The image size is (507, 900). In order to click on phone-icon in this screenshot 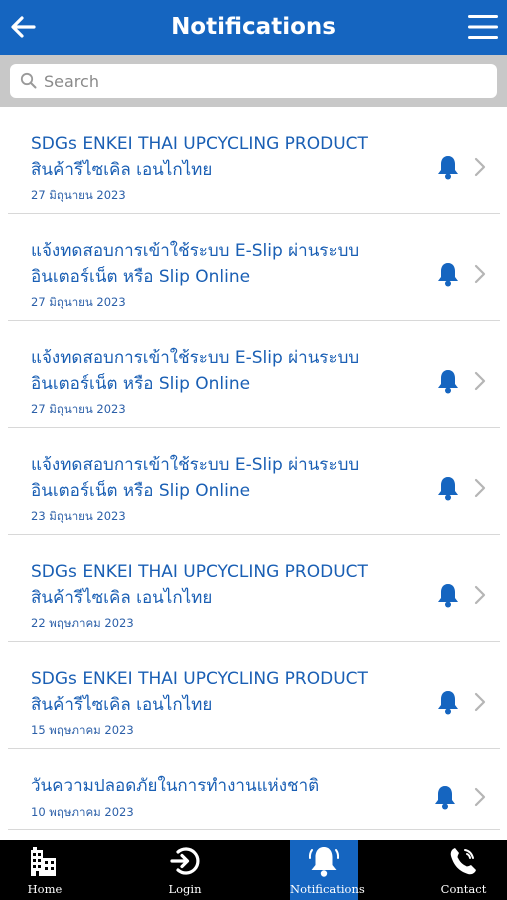, I will do `click(463, 861)`.